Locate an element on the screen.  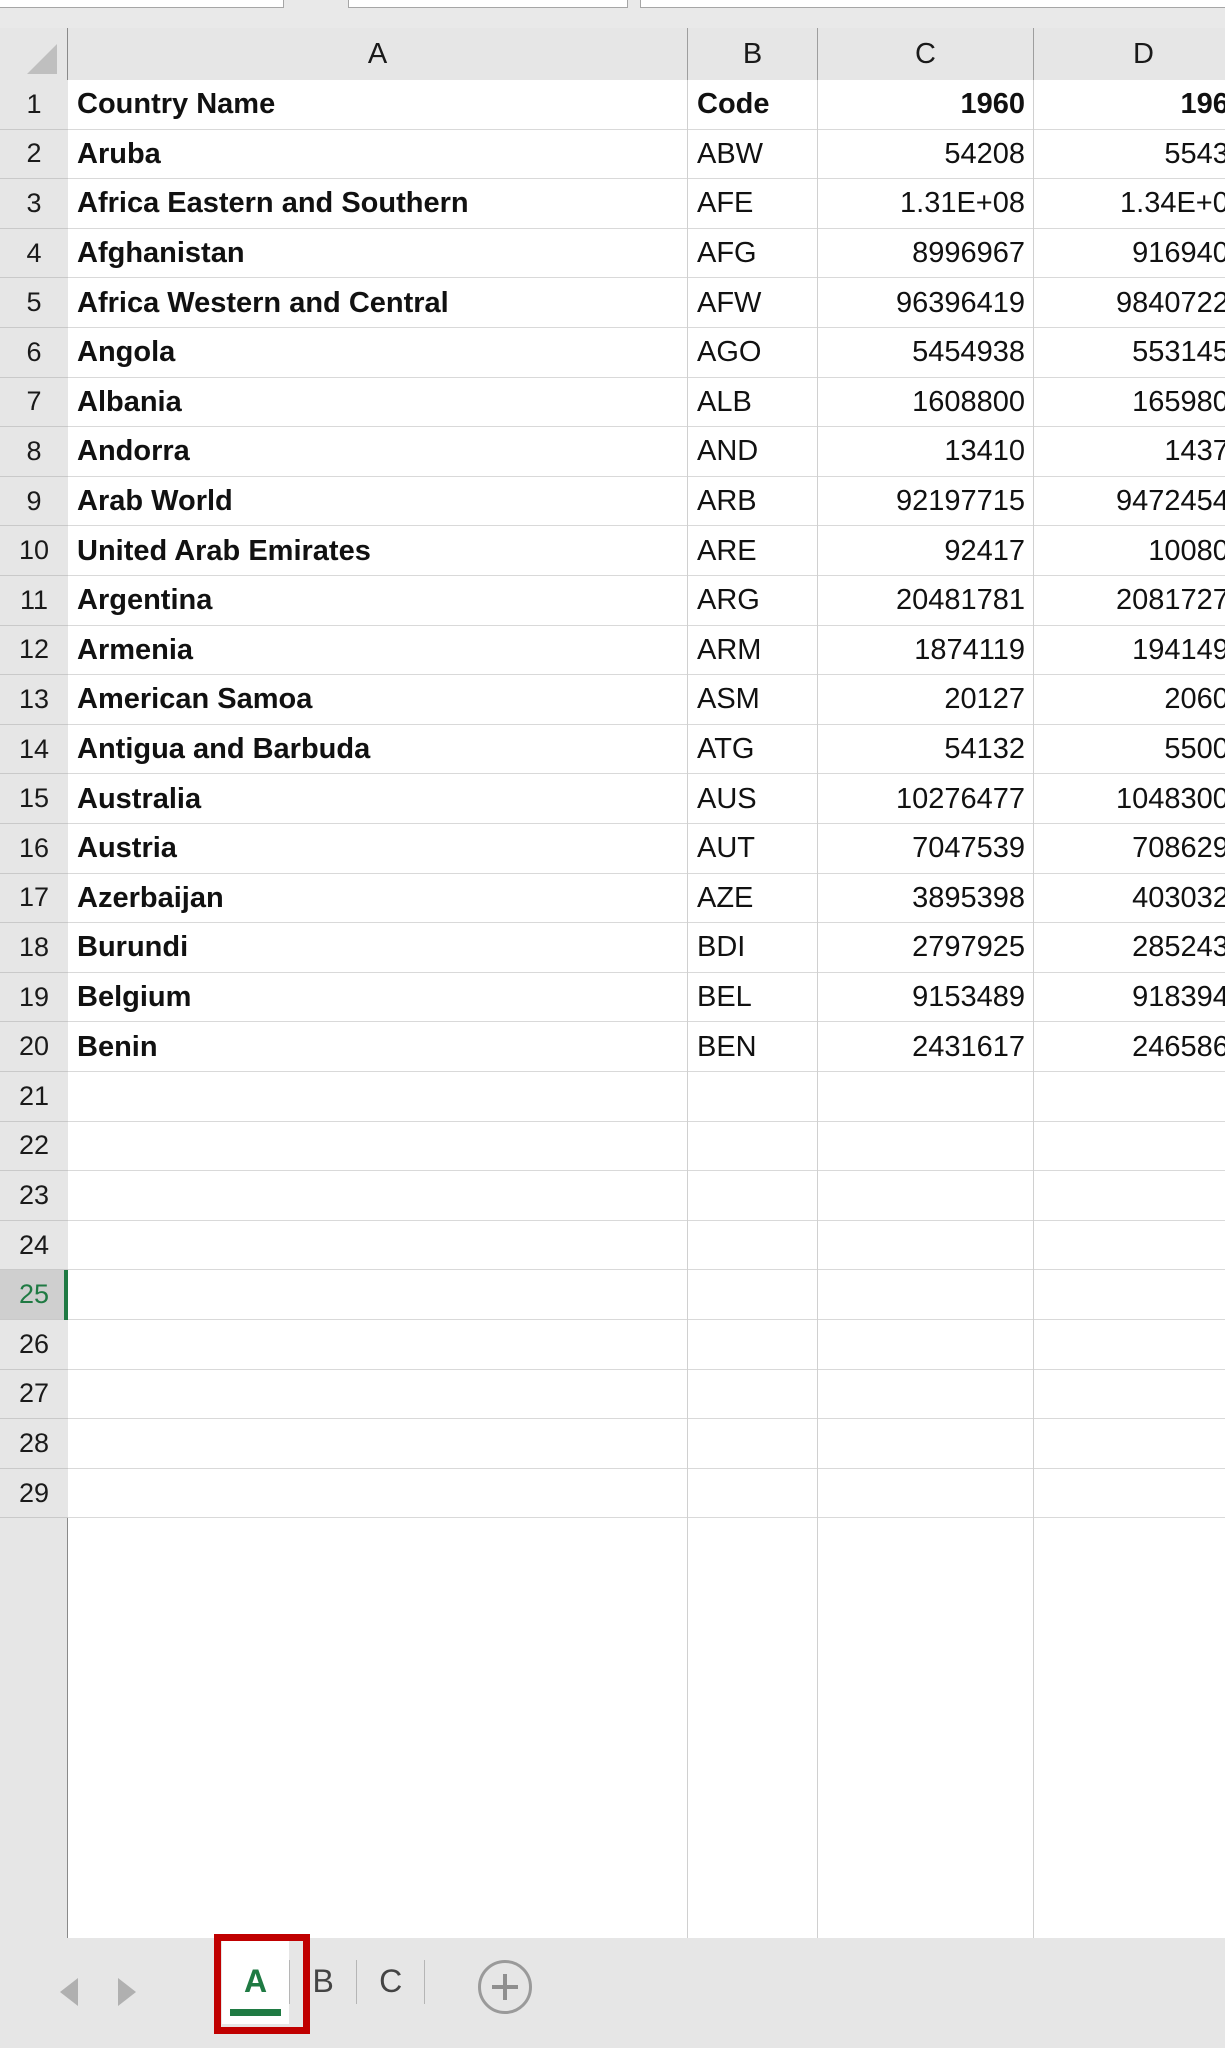
cell-C5: 96396419 is located at coordinates (926, 303).